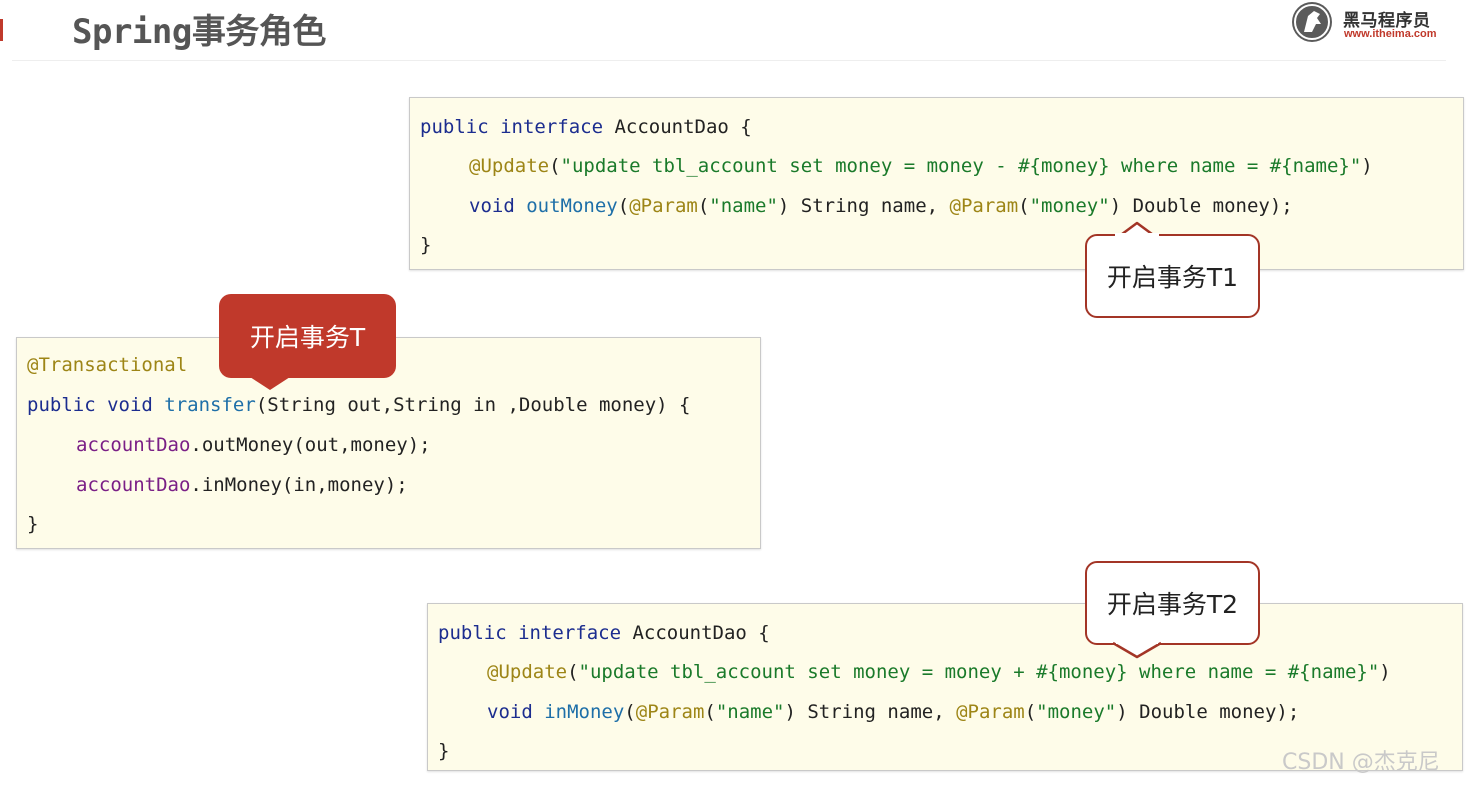 The image size is (1478, 786). What do you see at coordinates (210, 405) in the screenshot?
I see `code-method: transfer` at bounding box center [210, 405].